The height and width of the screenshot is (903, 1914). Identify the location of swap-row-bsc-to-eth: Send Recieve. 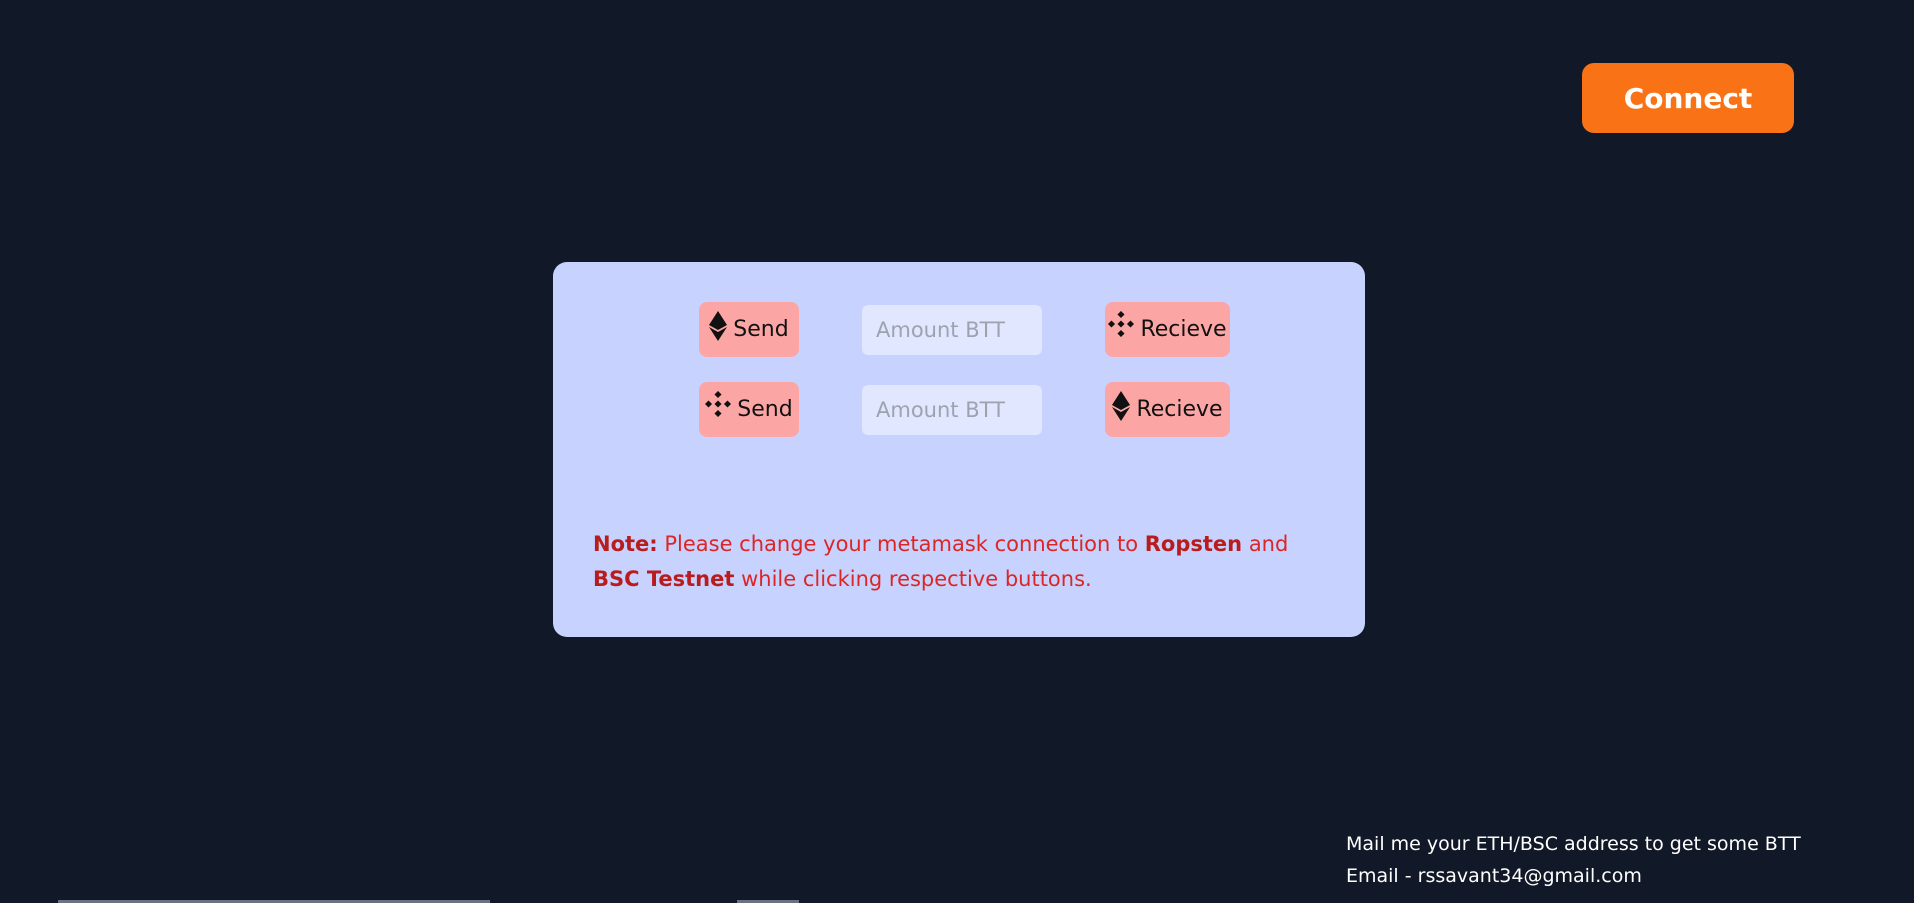
(964, 409).